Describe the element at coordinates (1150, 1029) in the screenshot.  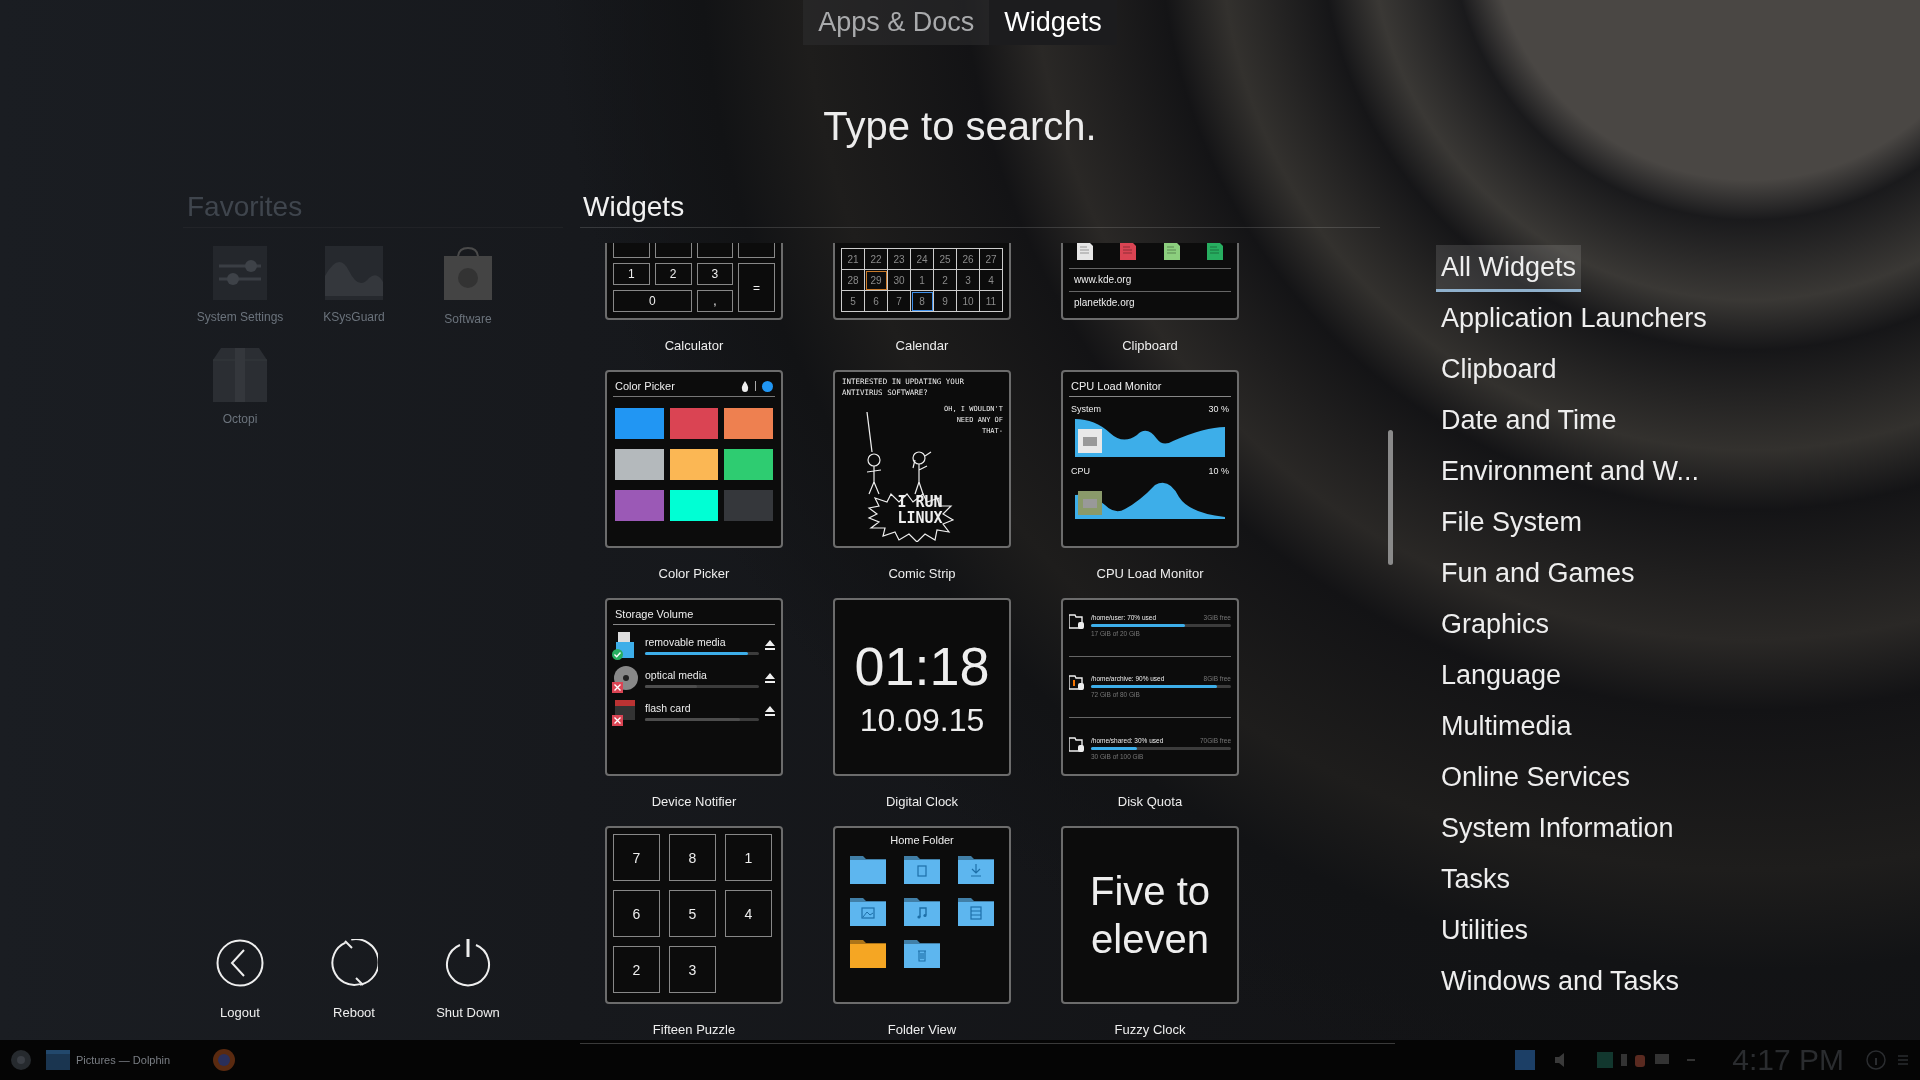
I see `widget-name: Fuzzy Clock` at that location.